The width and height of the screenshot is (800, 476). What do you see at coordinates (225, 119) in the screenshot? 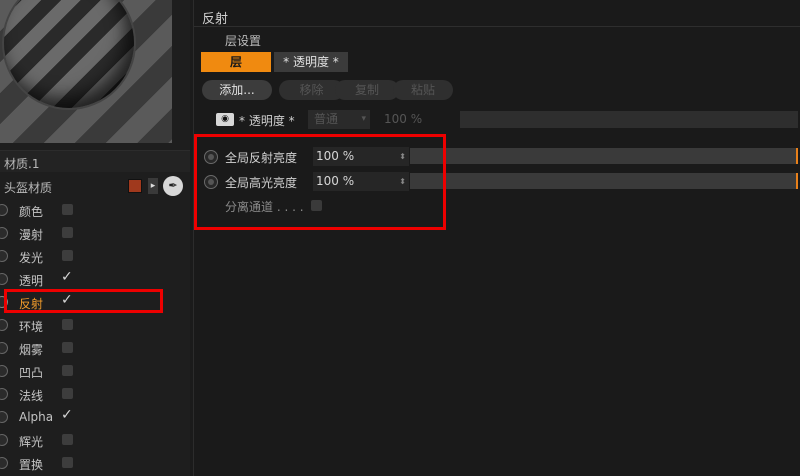
I see `layer-visibility-icon: ◉` at bounding box center [225, 119].